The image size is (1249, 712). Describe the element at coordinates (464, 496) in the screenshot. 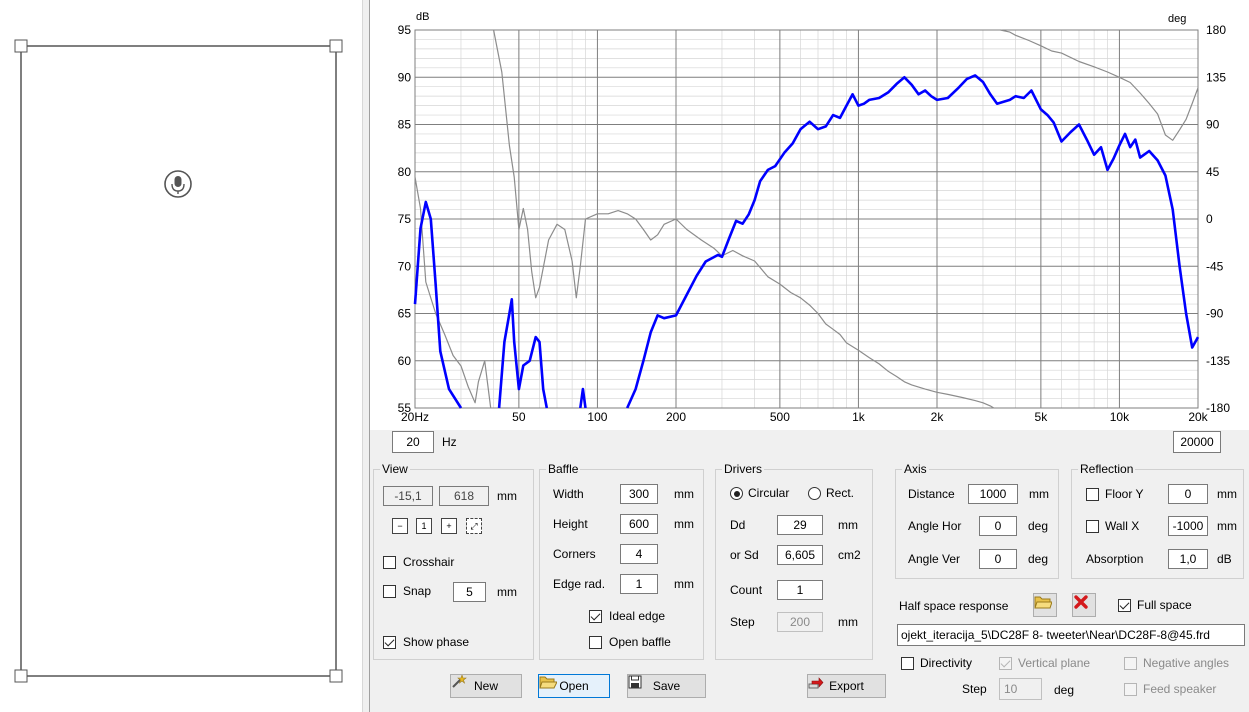

I see `cursor-y-field: 618` at that location.